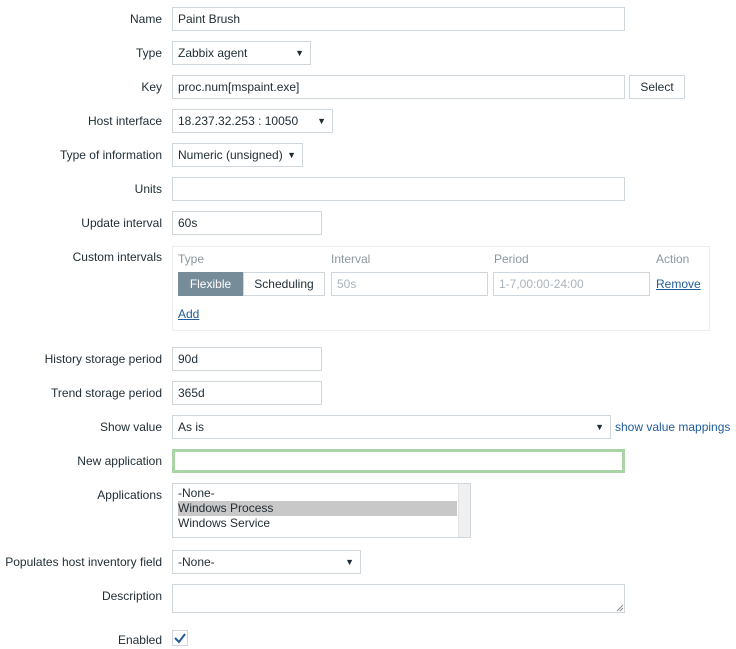 The height and width of the screenshot is (649, 736). Describe the element at coordinates (391, 427) in the screenshot. I see `show-value-select: As is ▼` at that location.